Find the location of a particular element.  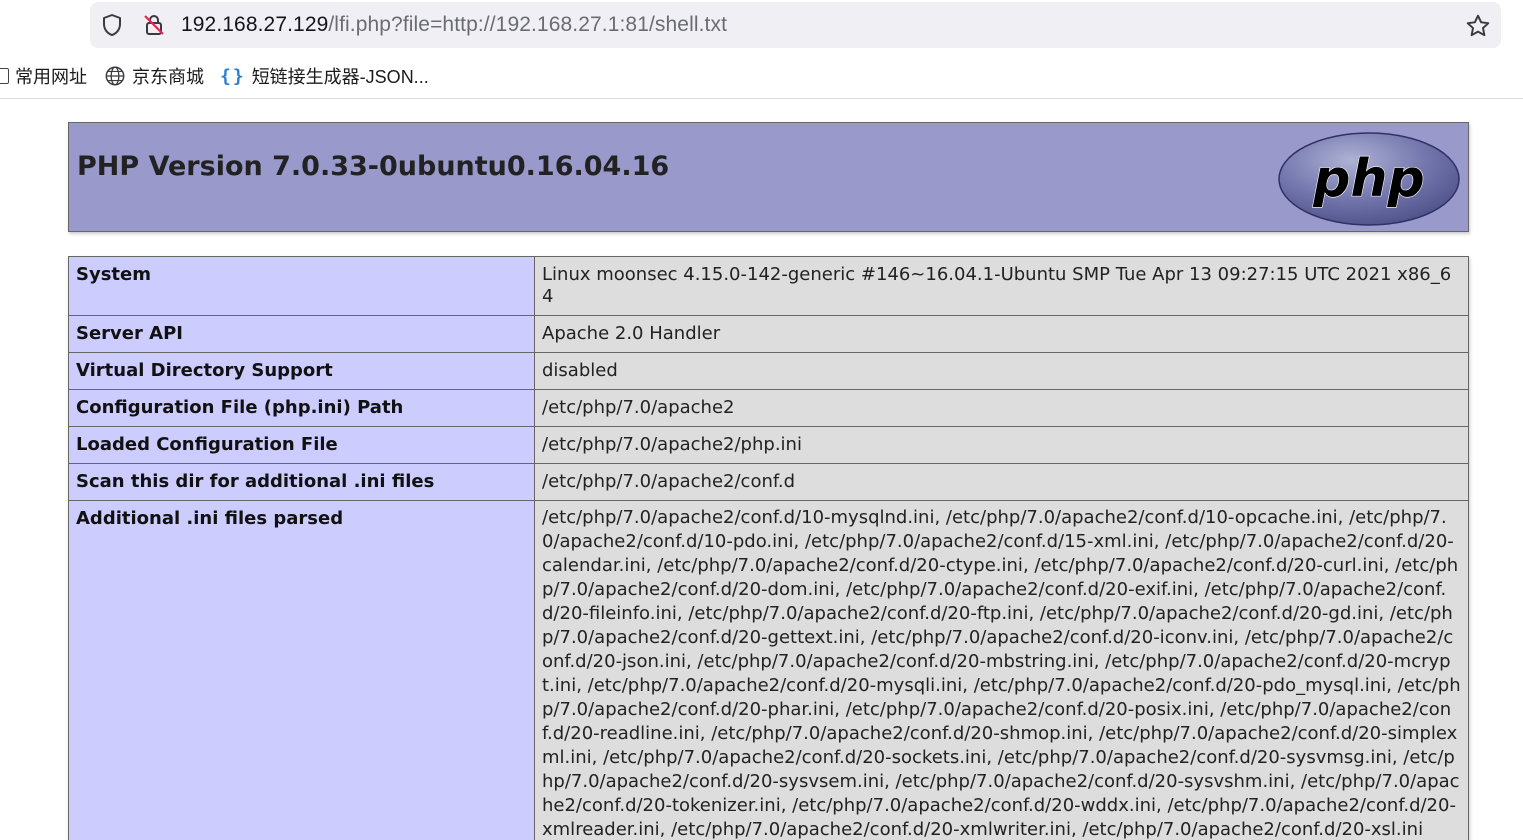

table-row: Virtual Directory Support disabled is located at coordinates (768, 371).